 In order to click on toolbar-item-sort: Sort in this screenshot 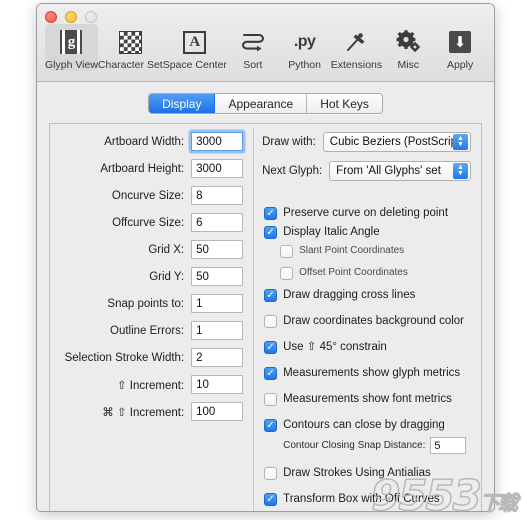, I will do `click(253, 47)`.